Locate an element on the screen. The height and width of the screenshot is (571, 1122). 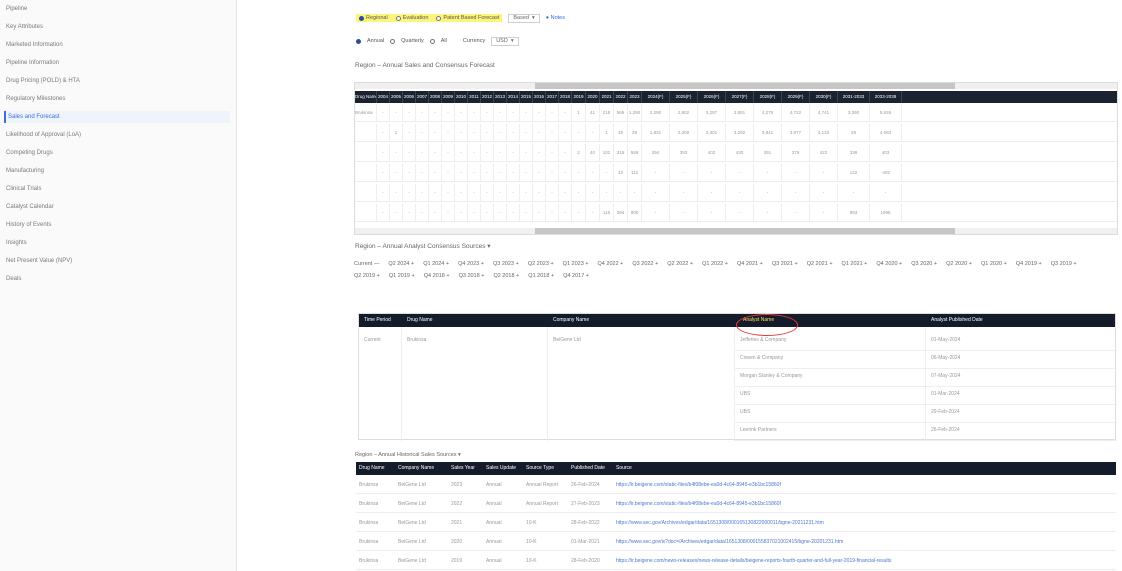
period-tag: Q3 2019 + is located at coordinates (1064, 264).